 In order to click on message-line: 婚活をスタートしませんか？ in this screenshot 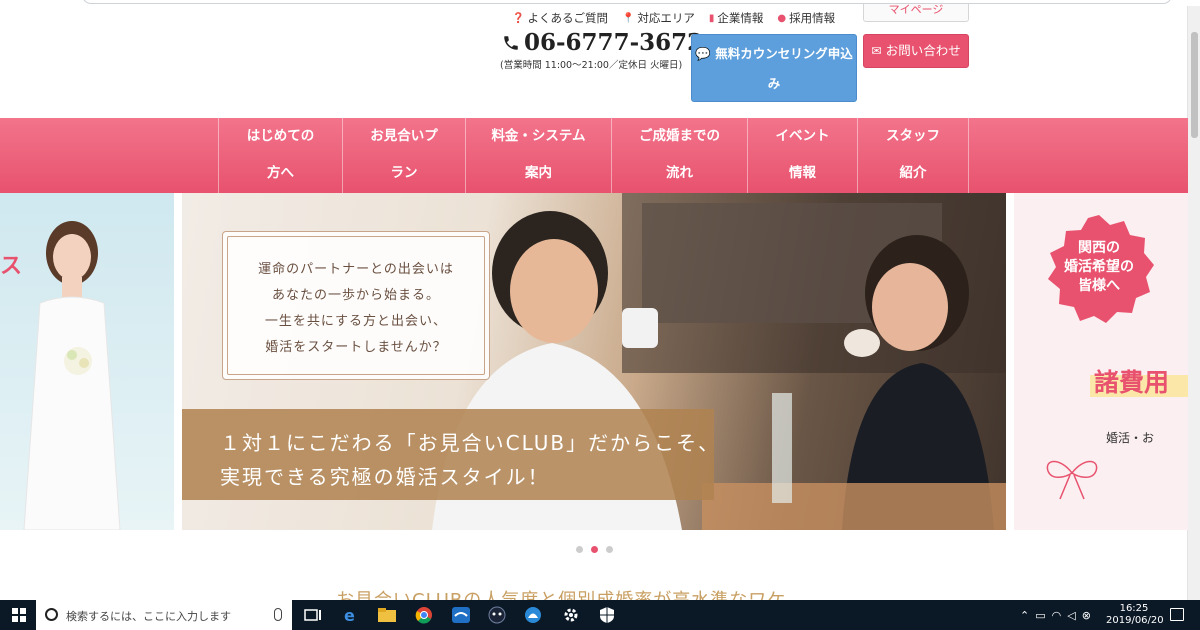, I will do `click(356, 347)`.